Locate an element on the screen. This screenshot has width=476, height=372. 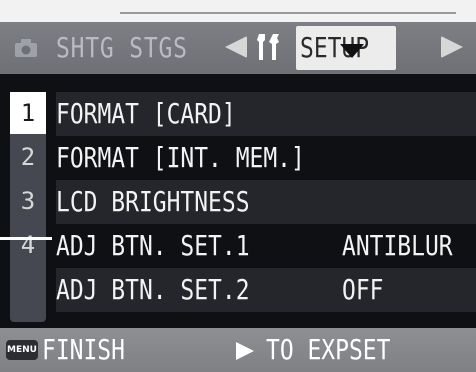
camera-icon-svg is located at coordinates (26, 48).